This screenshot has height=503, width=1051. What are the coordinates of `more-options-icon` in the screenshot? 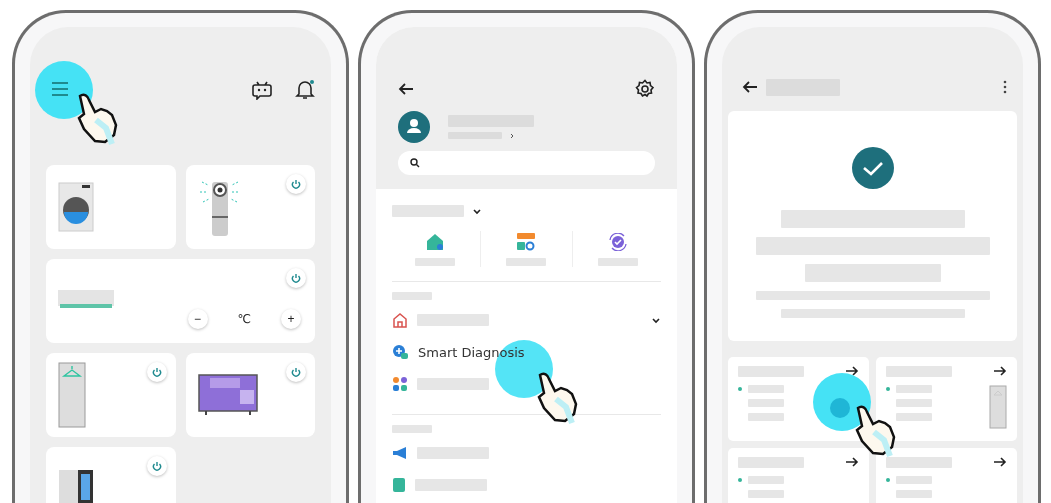 It's located at (1005, 87).